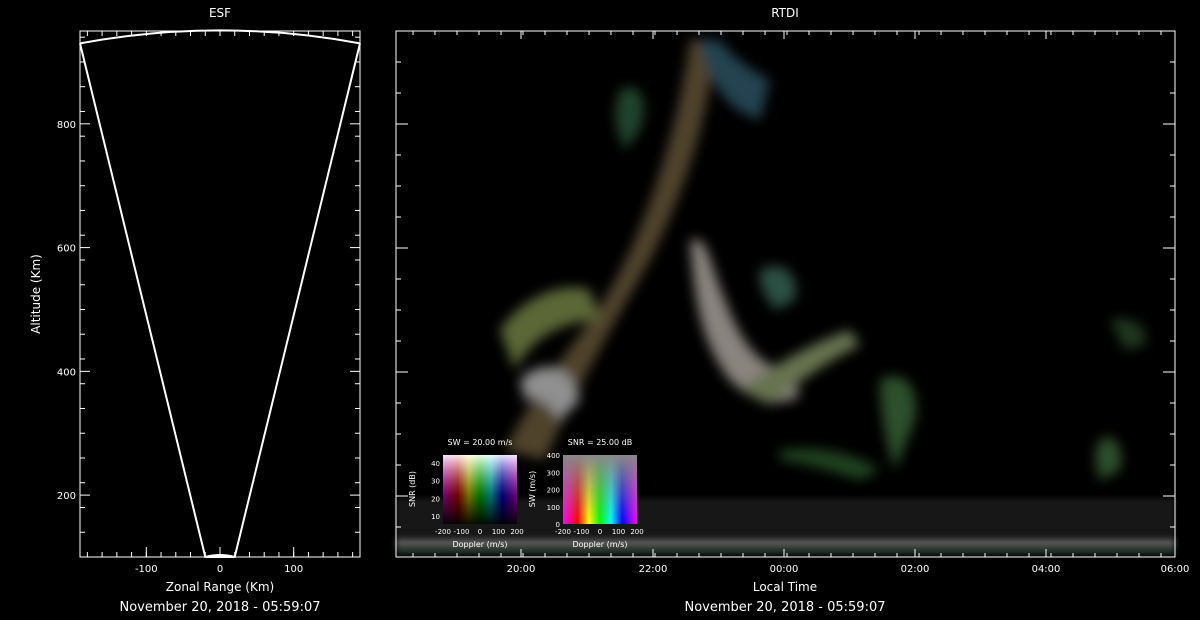 The width and height of the screenshot is (1200, 620). I want to click on rtdi-x-axis-label: Local Time, so click(785, 587).